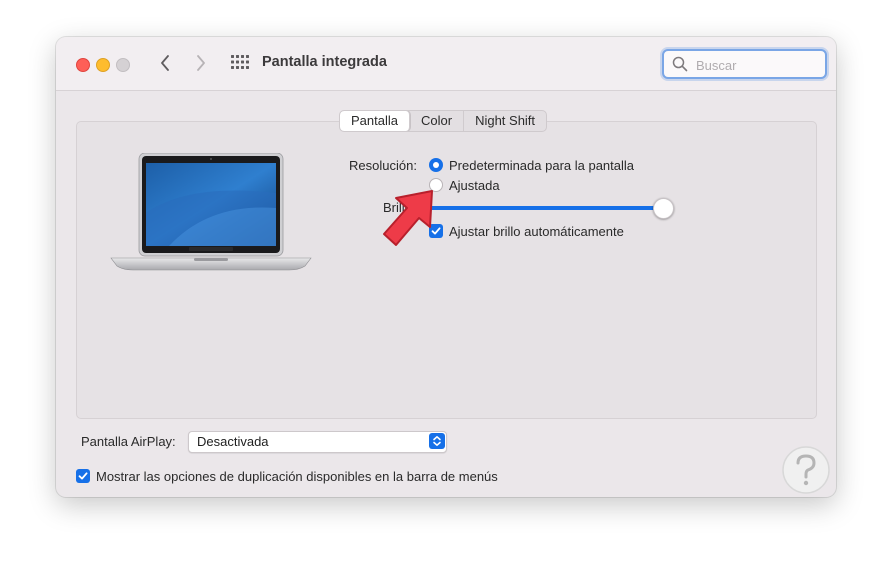 This screenshot has width=893, height=572. What do you see at coordinates (375, 121) in the screenshot?
I see `tab-pantalla: Pantalla` at bounding box center [375, 121].